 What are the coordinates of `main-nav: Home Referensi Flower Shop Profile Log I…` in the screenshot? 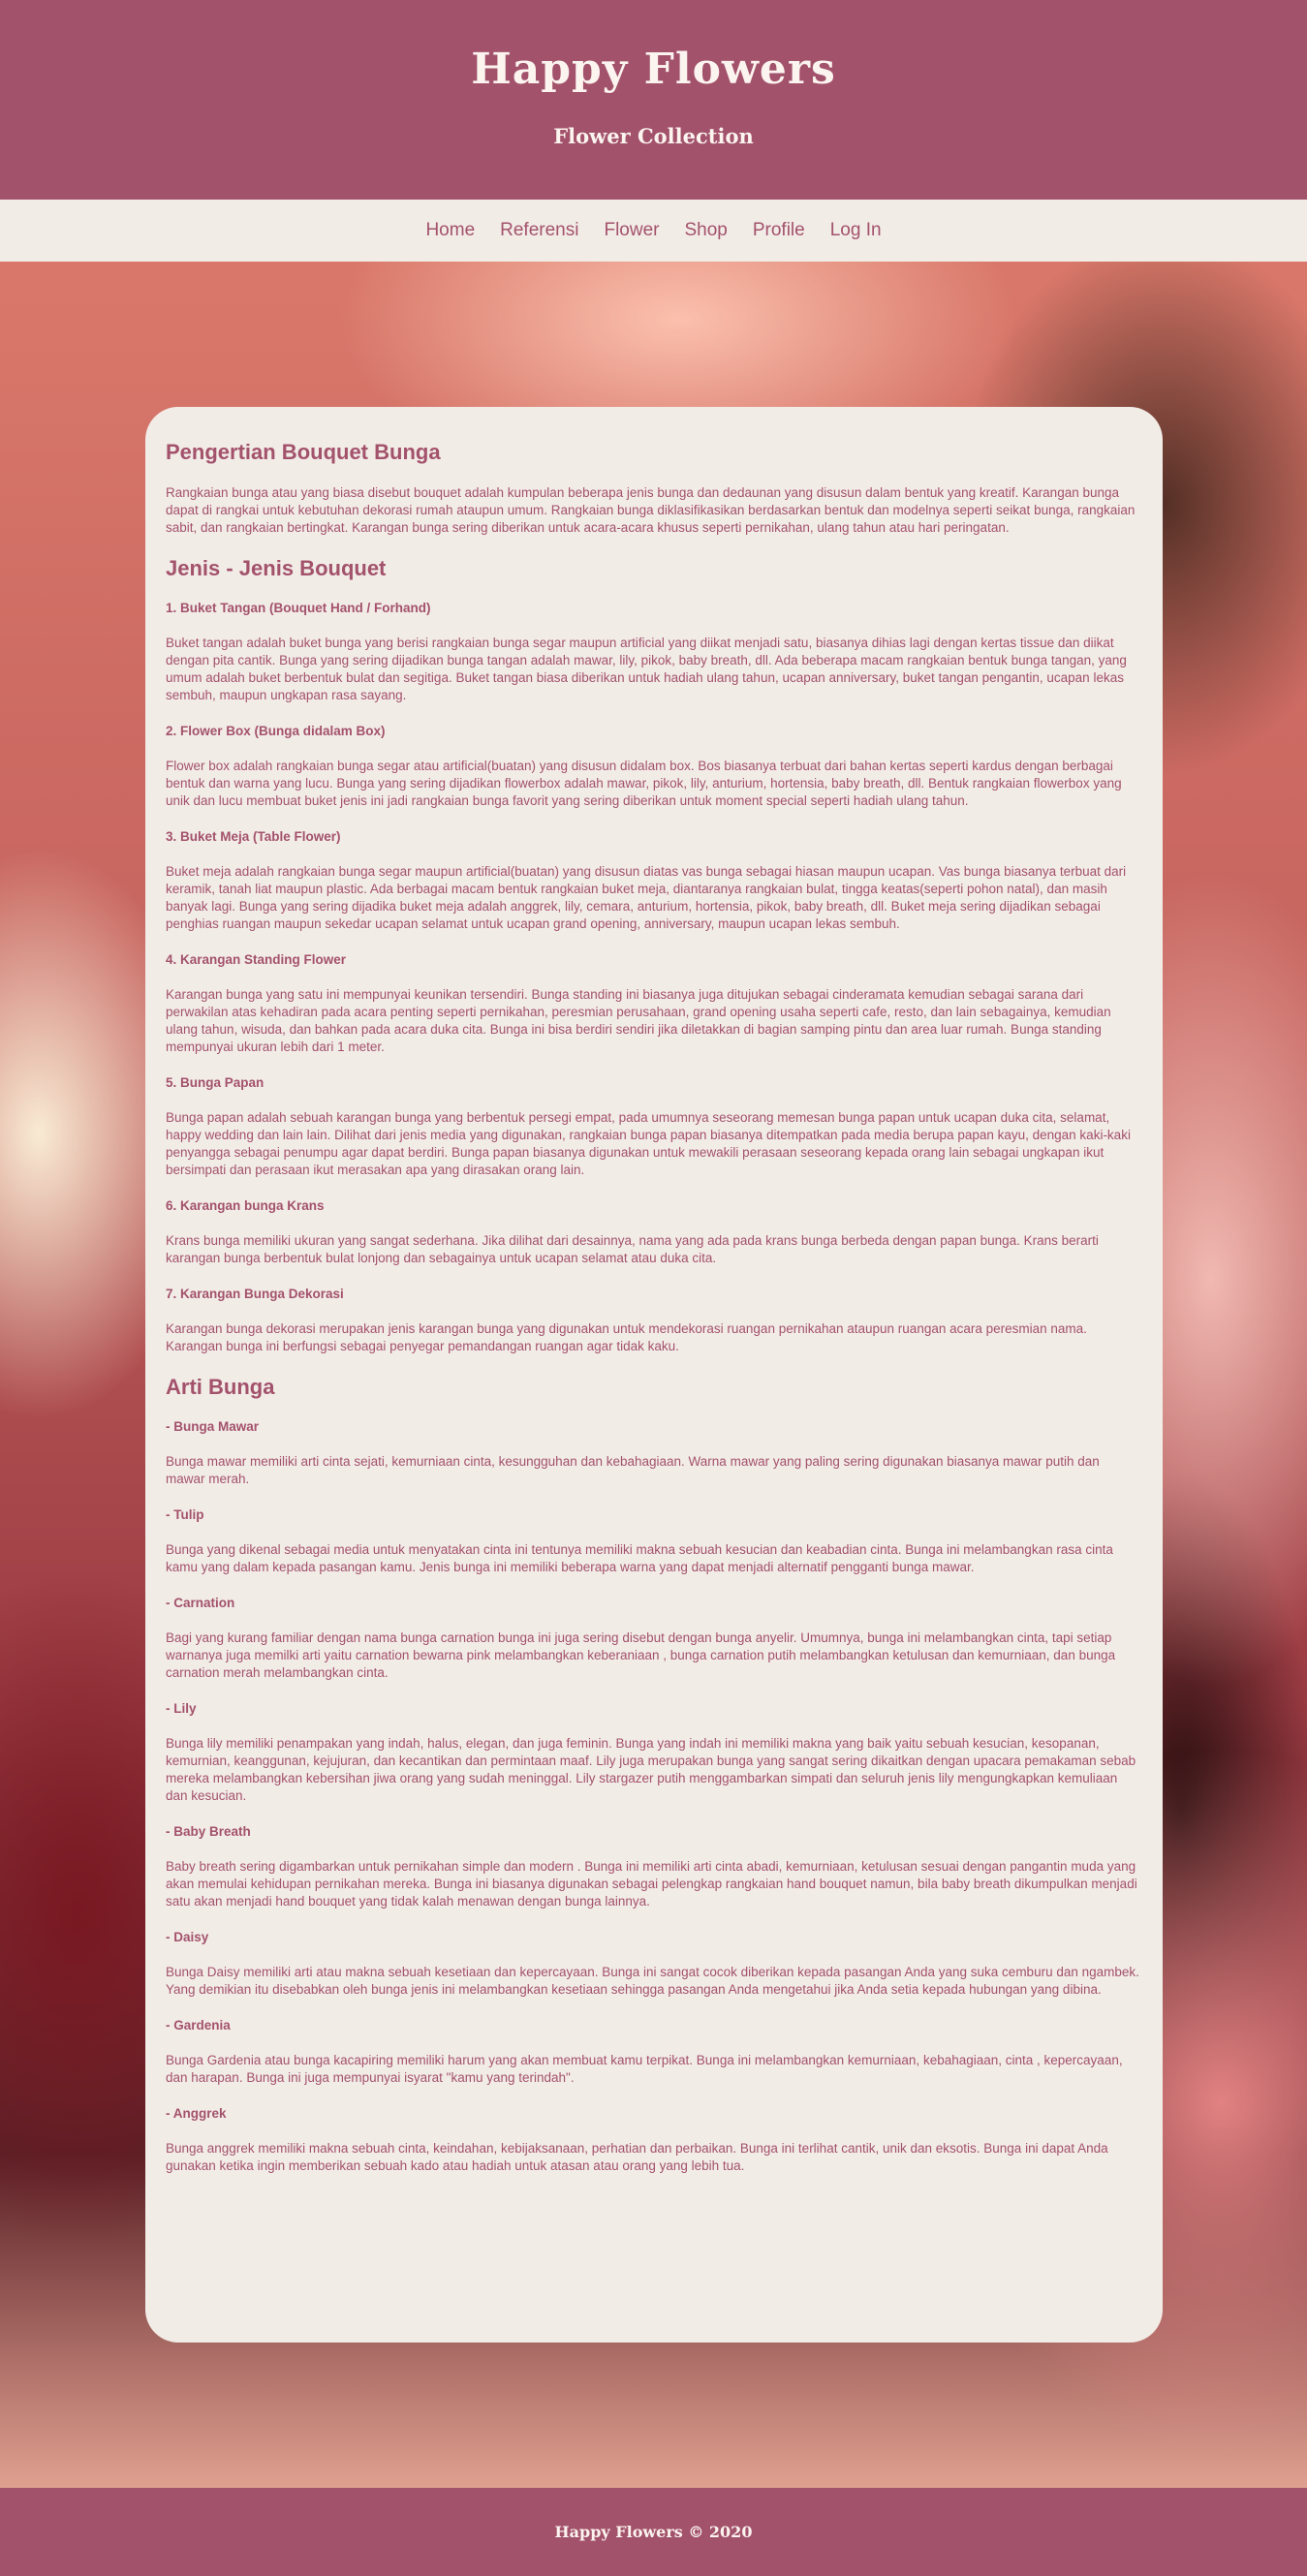 It's located at (654, 231).